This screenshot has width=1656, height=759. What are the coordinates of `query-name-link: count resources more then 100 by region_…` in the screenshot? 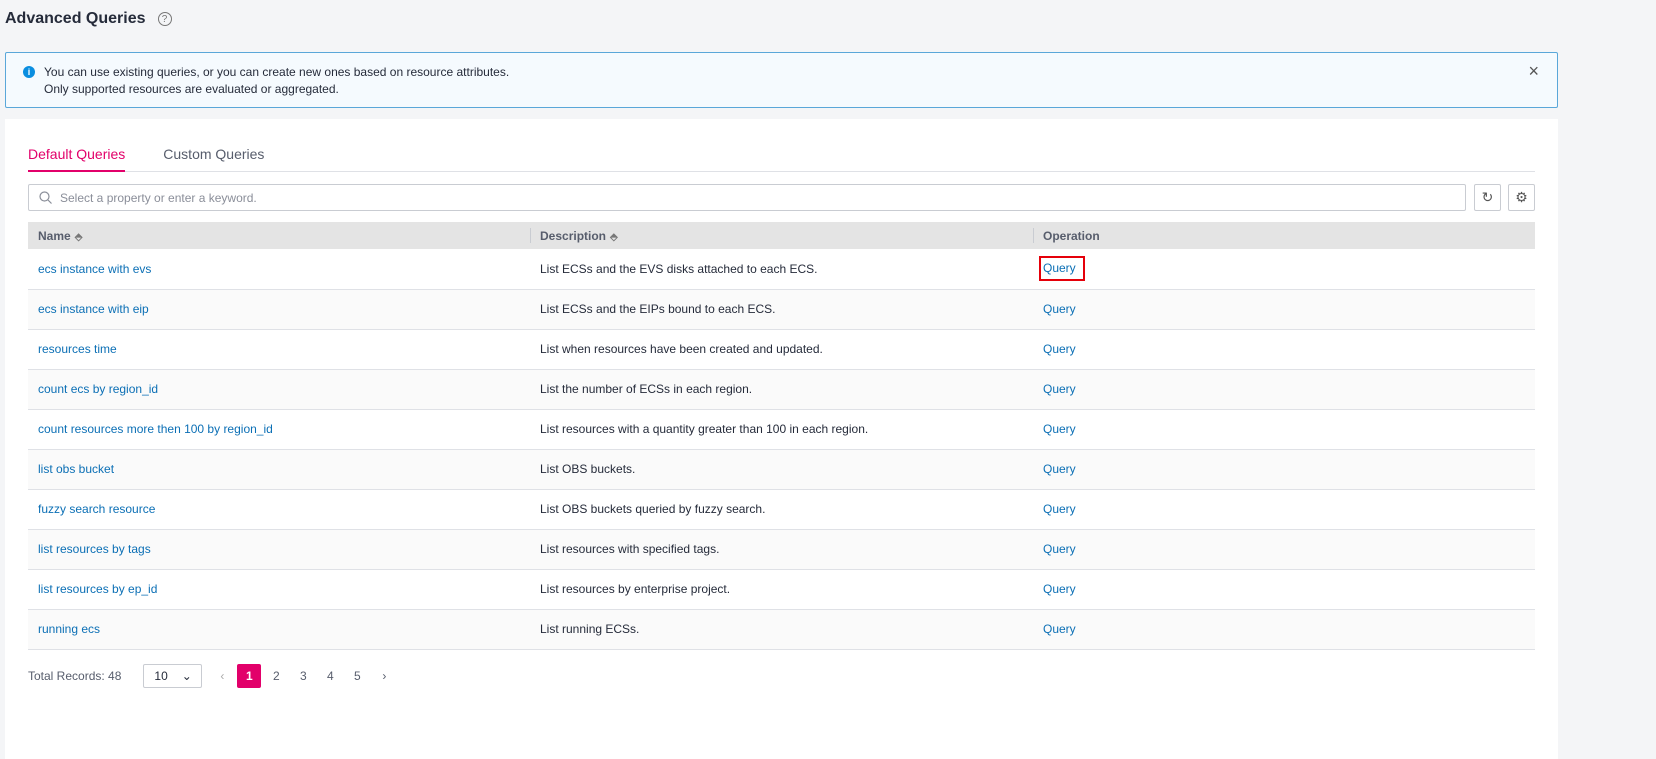 It's located at (155, 429).